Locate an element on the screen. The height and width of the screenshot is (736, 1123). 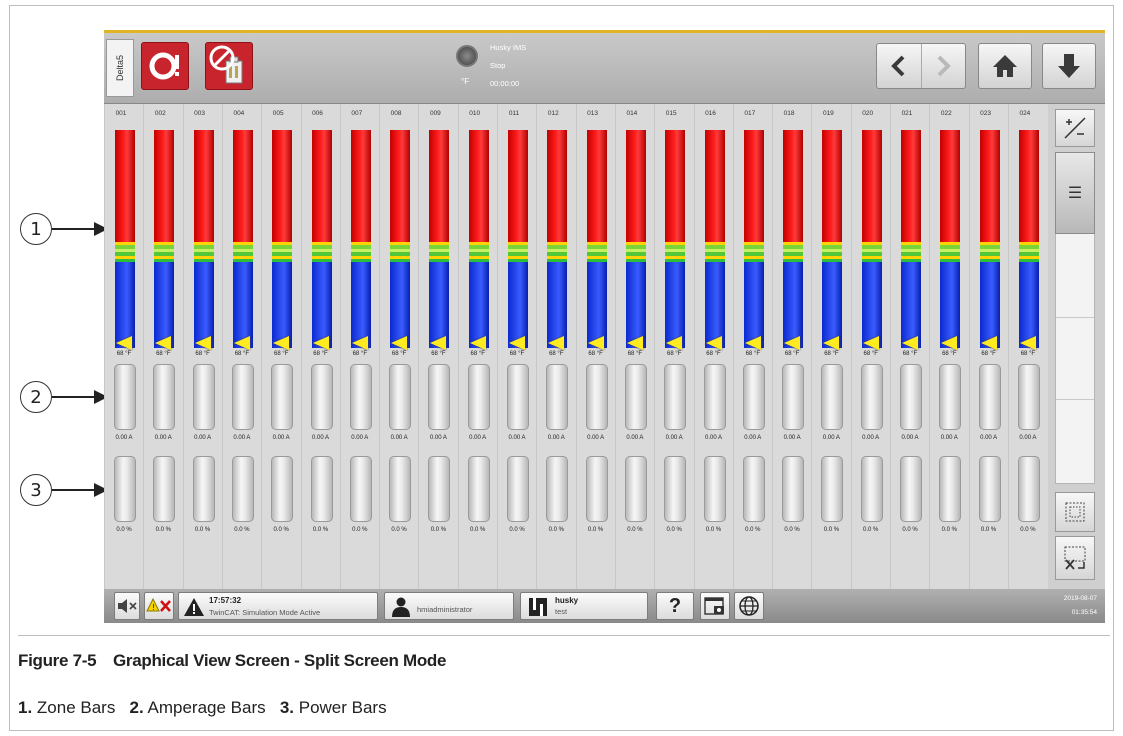
zone-column: 013 68 °F 0.00 A 0.0 % is located at coordinates (595, 346).